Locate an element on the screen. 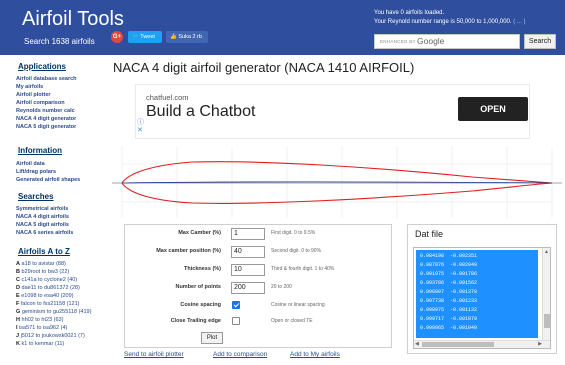 This screenshot has width=565, height=365. site-logo: Airfoil Tools is located at coordinates (73, 19).